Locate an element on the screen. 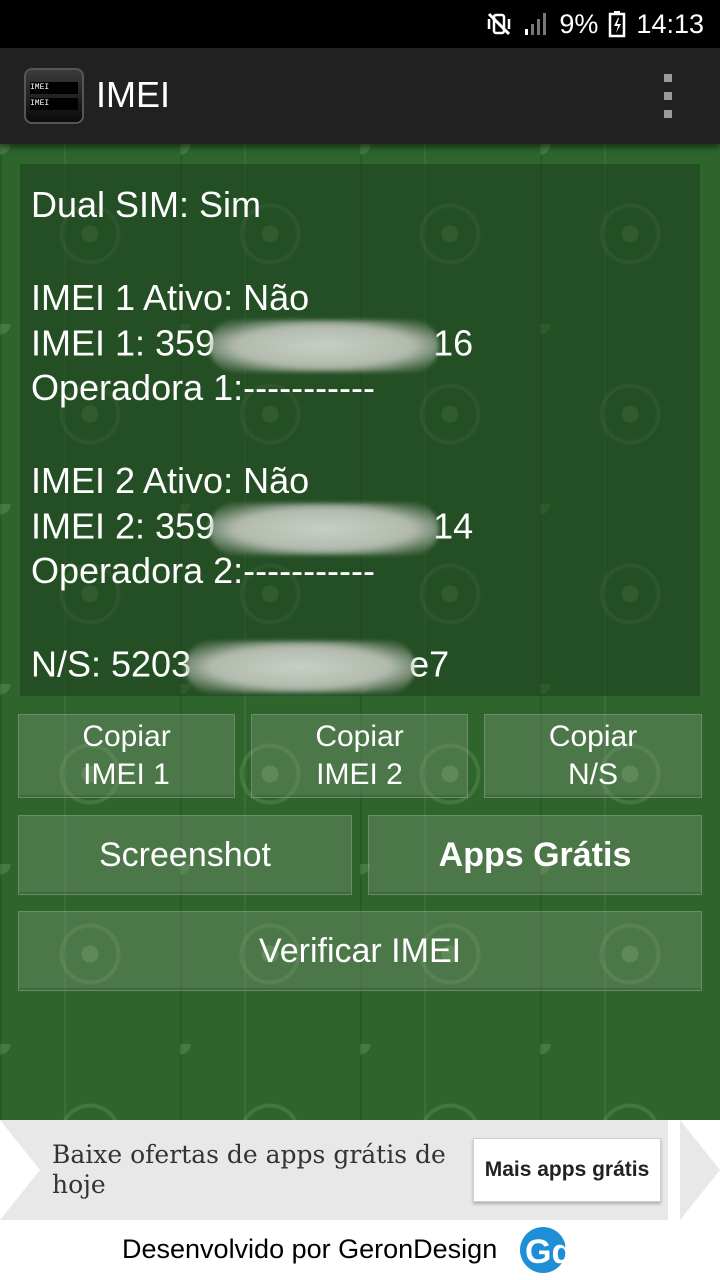 The image size is (720, 1280). copy-imei2-button: Copiar IMEI 2 is located at coordinates (359, 756).